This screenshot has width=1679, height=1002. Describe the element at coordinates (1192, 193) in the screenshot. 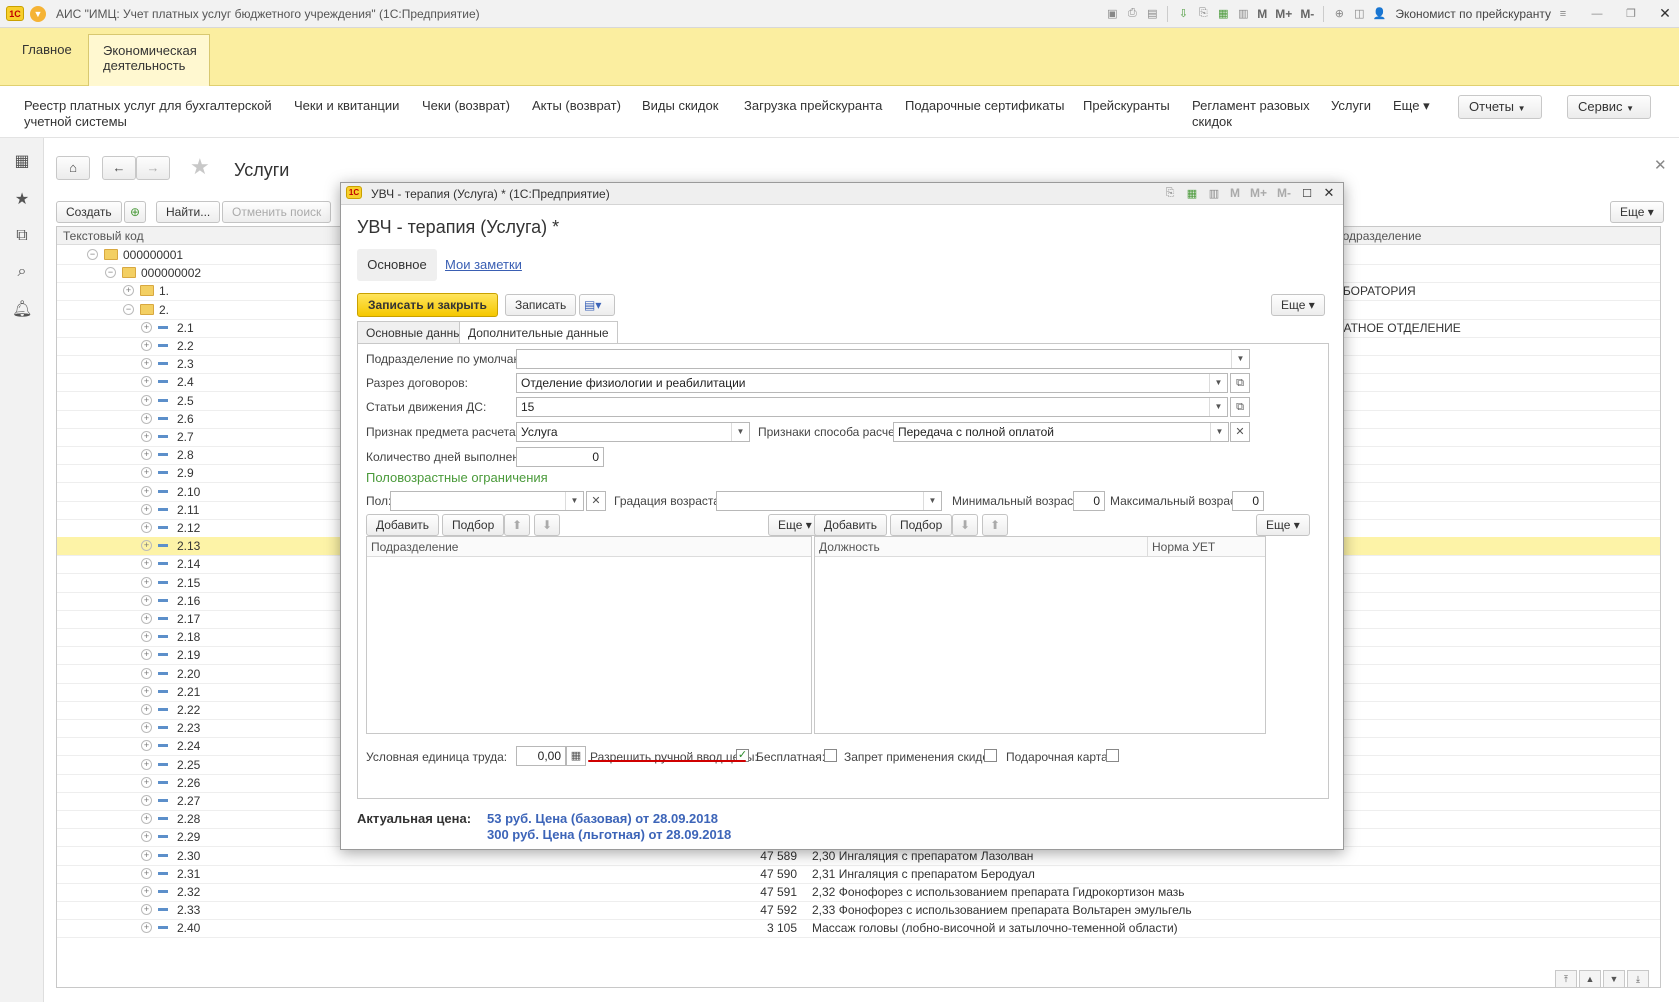

I see `calculator-icon: ▦` at that location.